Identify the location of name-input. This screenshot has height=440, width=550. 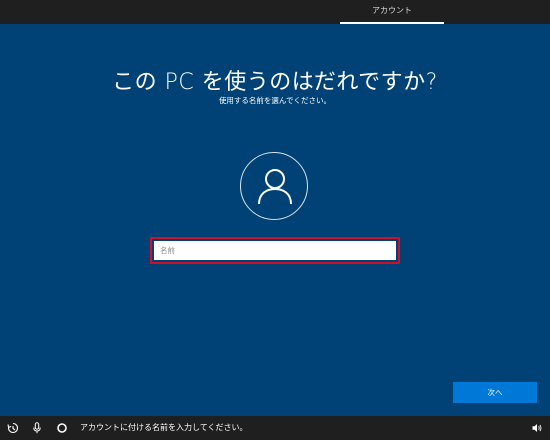
(275, 250).